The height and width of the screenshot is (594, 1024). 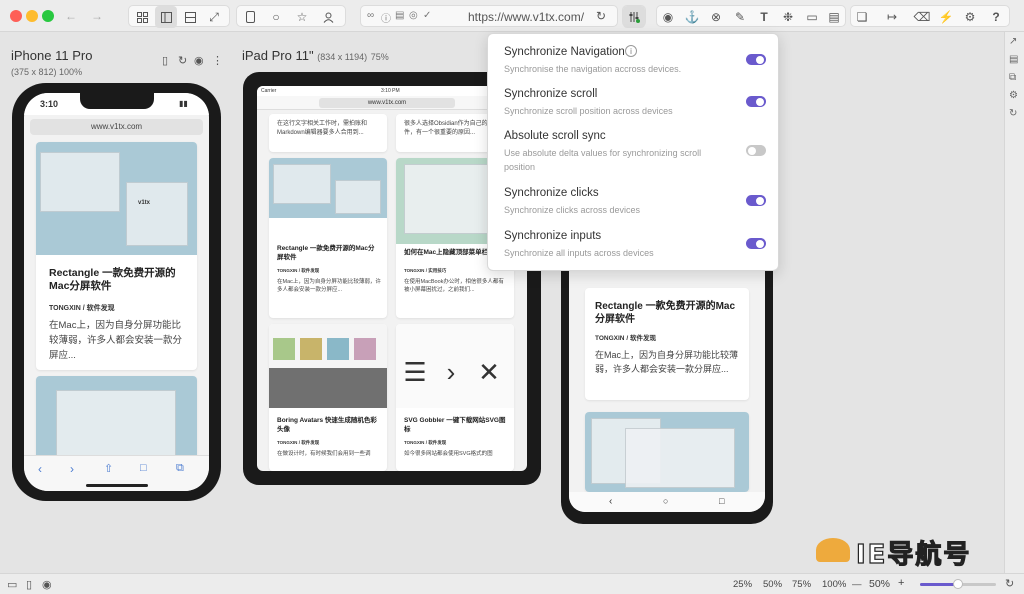 I want to click on reload-icon: ↻, so click(x=601, y=16).